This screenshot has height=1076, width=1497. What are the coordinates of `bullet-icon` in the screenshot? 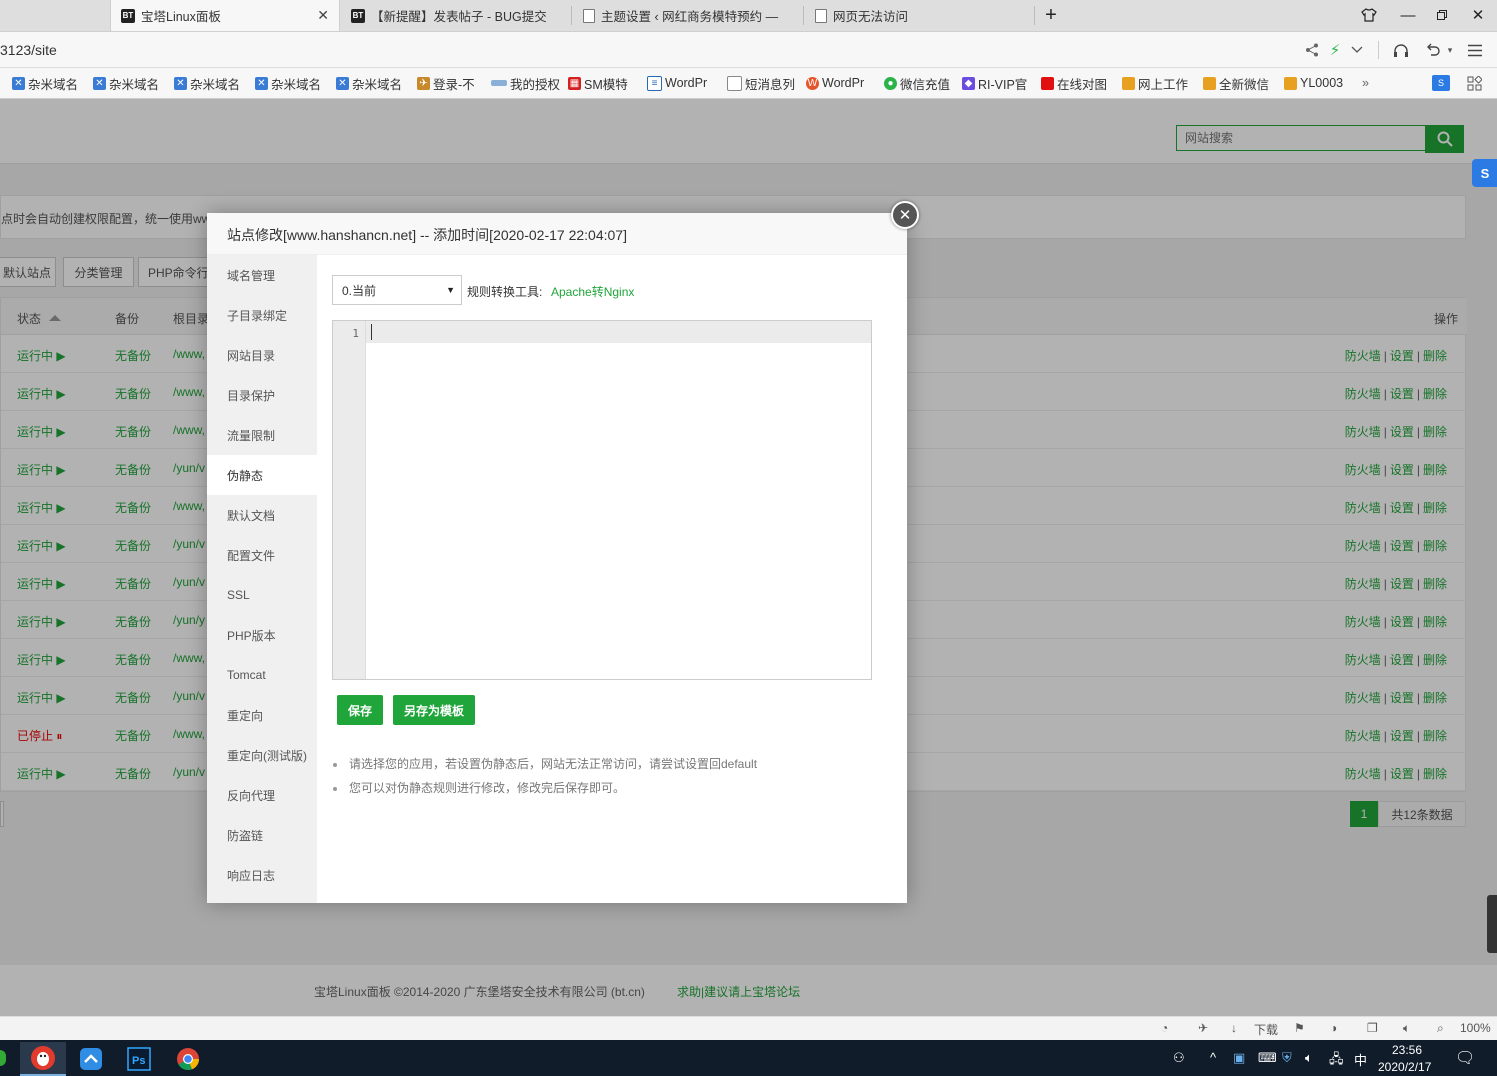 It's located at (335, 788).